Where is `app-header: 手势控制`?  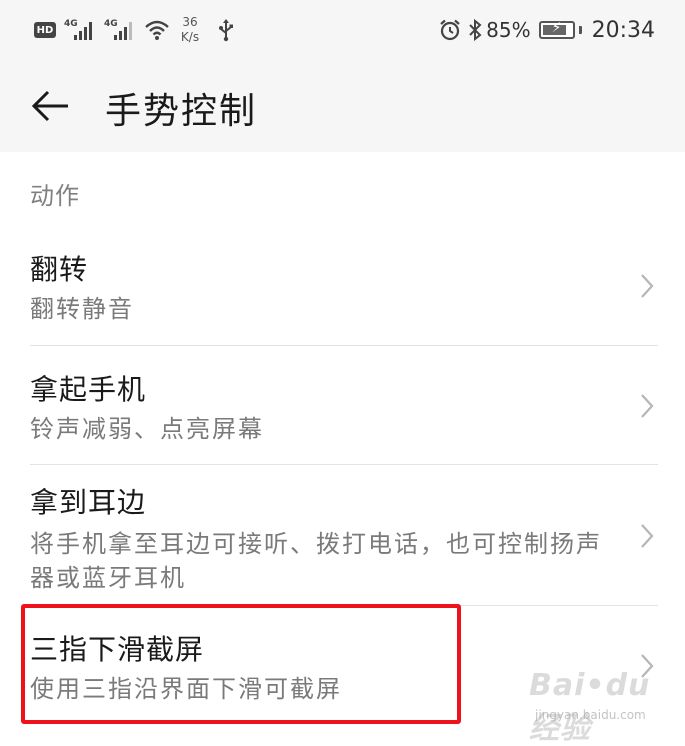 app-header: 手势控制 is located at coordinates (342, 106).